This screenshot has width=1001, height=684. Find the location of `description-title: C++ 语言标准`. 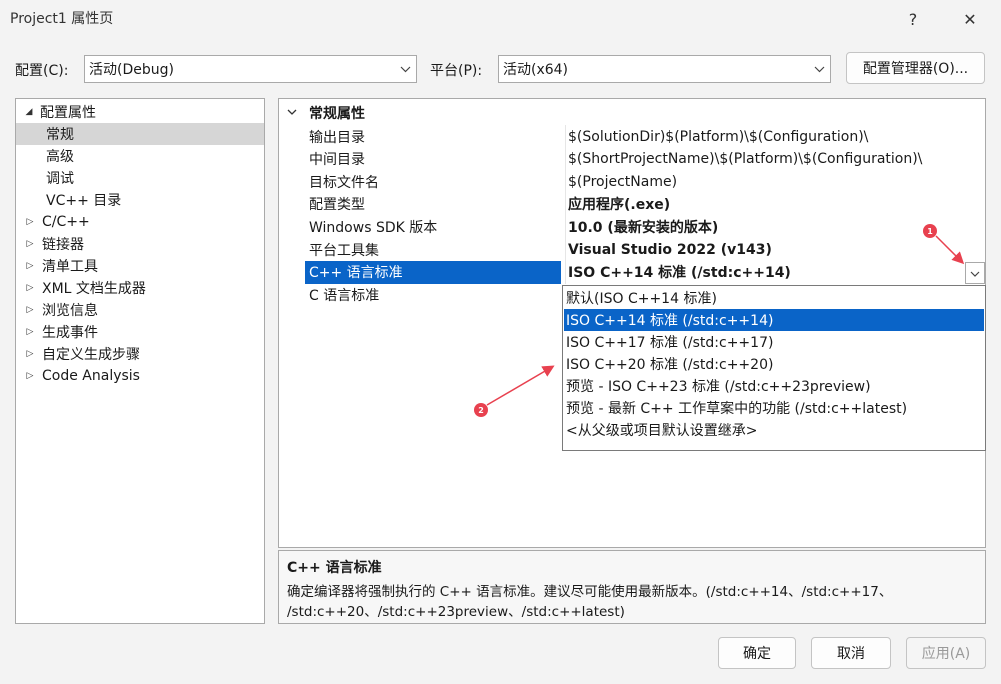

description-title: C++ 语言标准 is located at coordinates (334, 568).